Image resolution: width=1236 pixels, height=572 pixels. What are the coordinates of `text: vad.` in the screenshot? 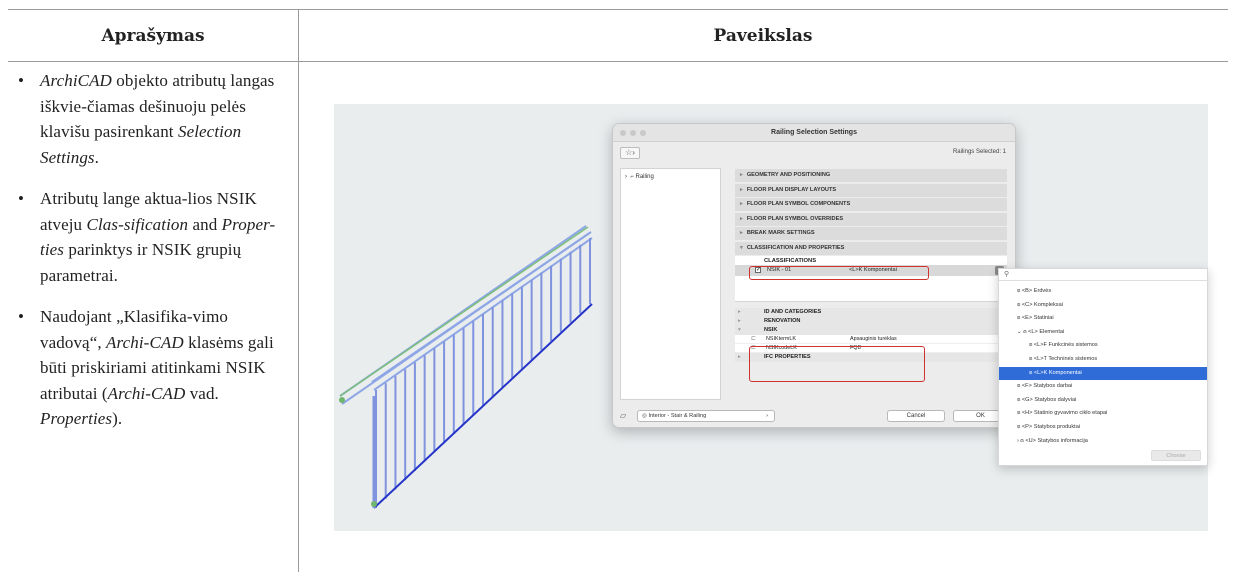 It's located at (202, 393).